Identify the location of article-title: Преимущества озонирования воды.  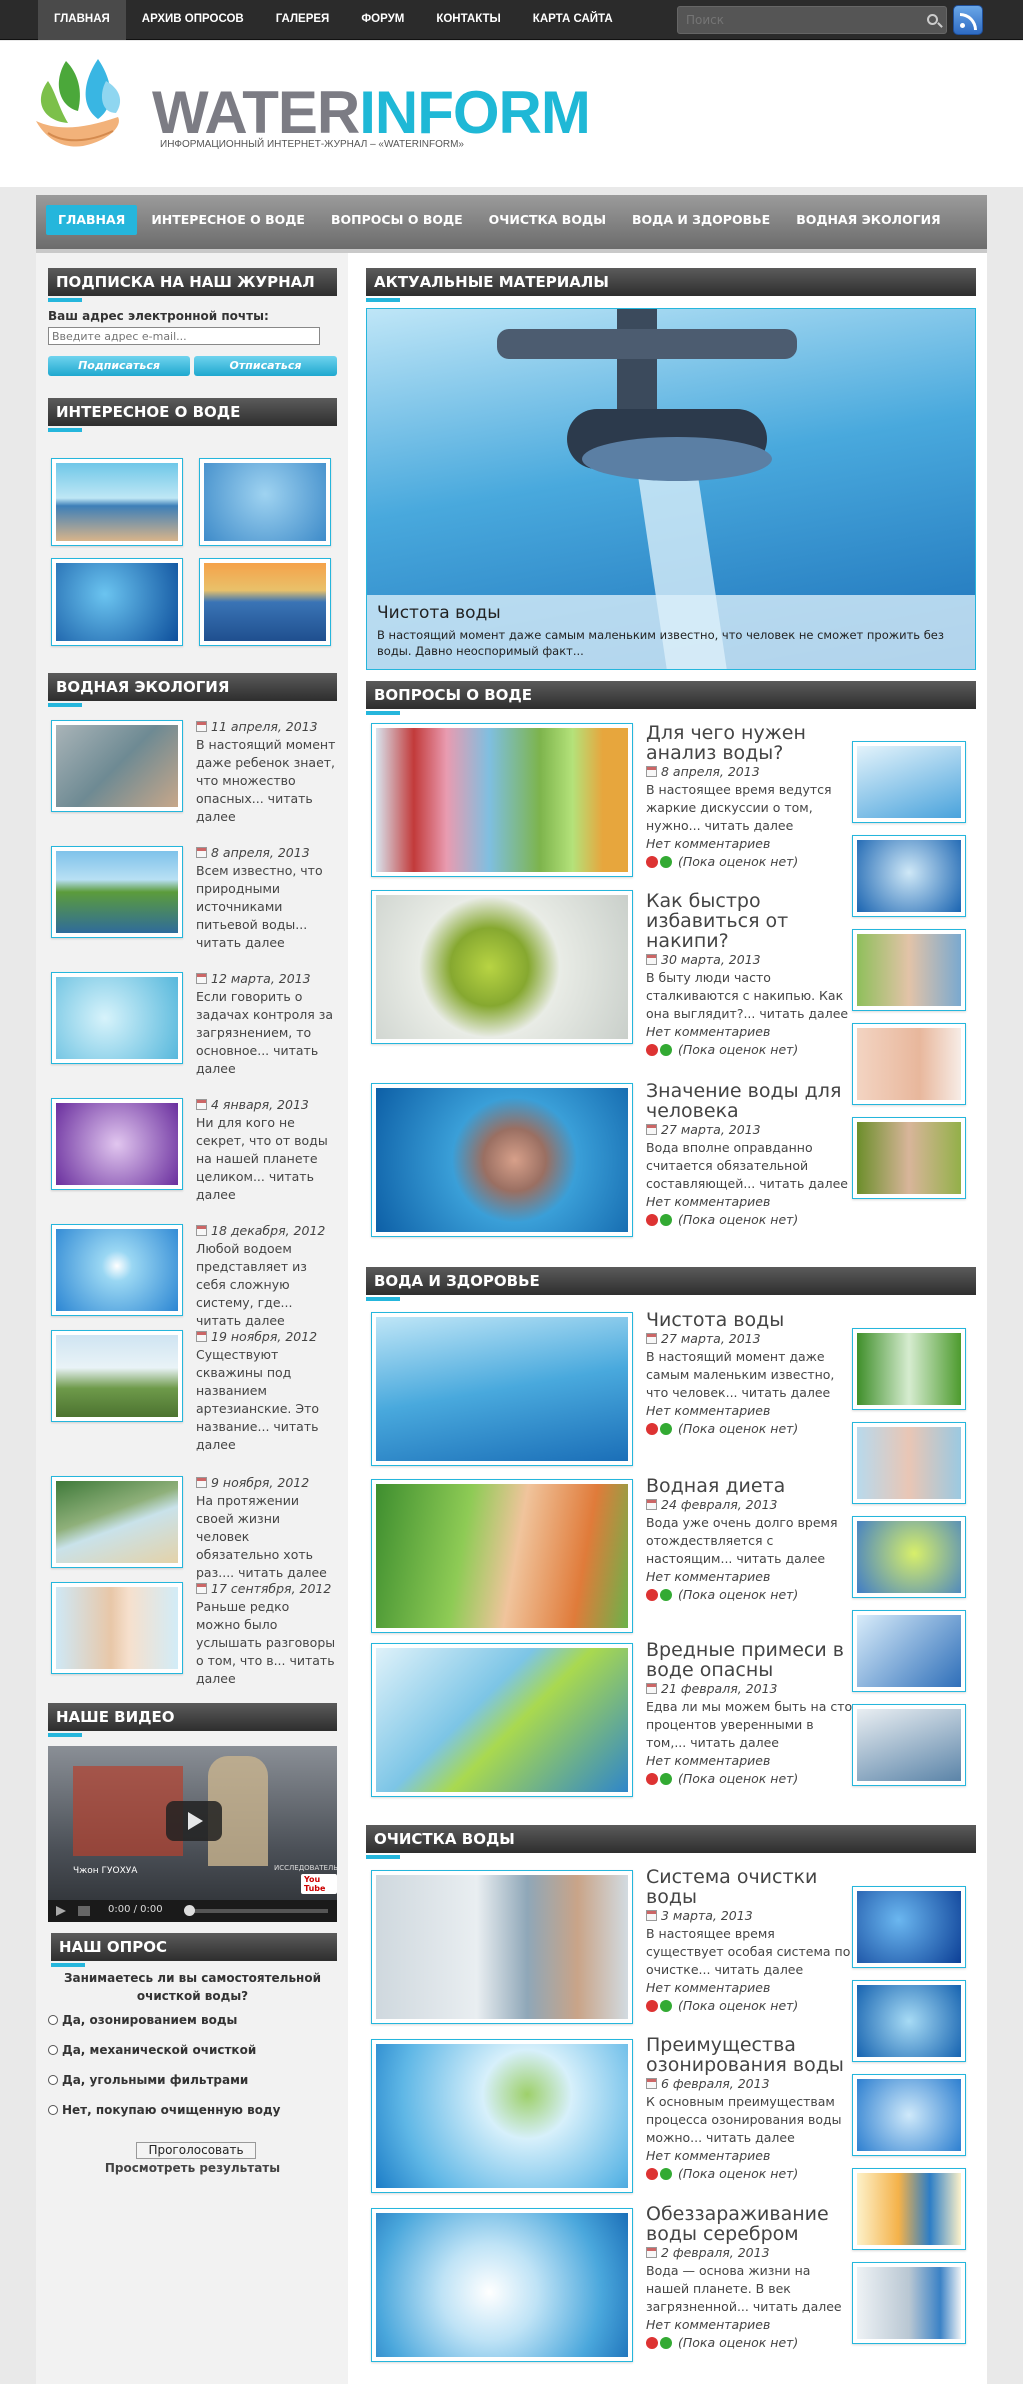
(751, 2055).